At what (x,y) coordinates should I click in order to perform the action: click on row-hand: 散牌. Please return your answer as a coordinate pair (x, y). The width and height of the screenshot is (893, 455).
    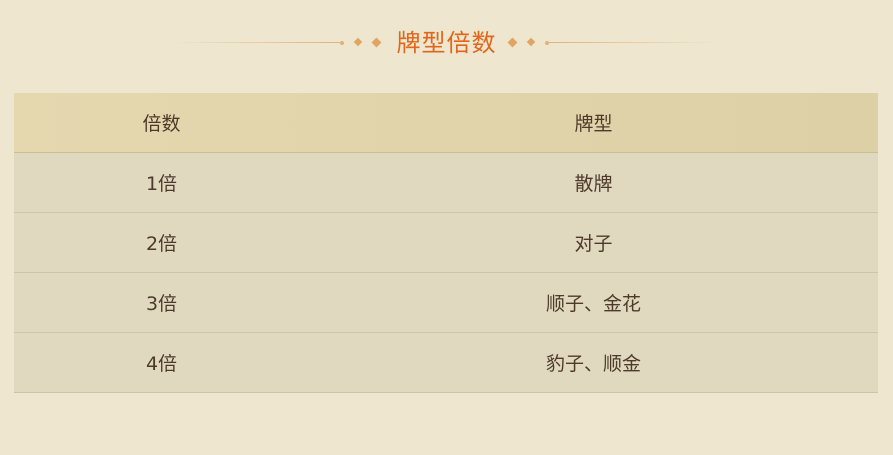
    Looking at the image, I should click on (593, 184).